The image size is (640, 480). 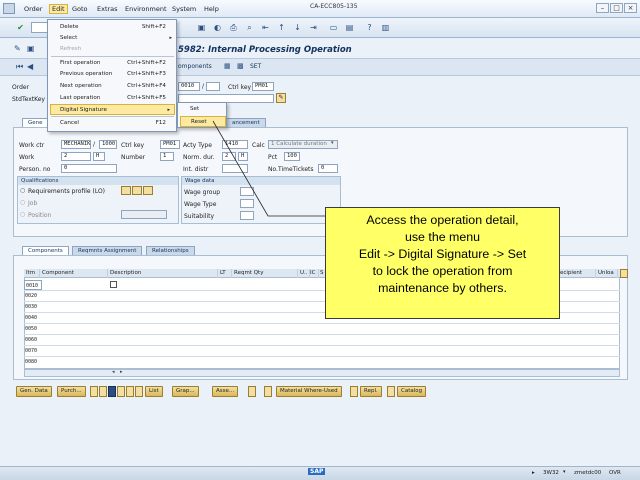 What do you see at coordinates (217, 27) in the screenshot?
I see `back-icon: ◐` at bounding box center [217, 27].